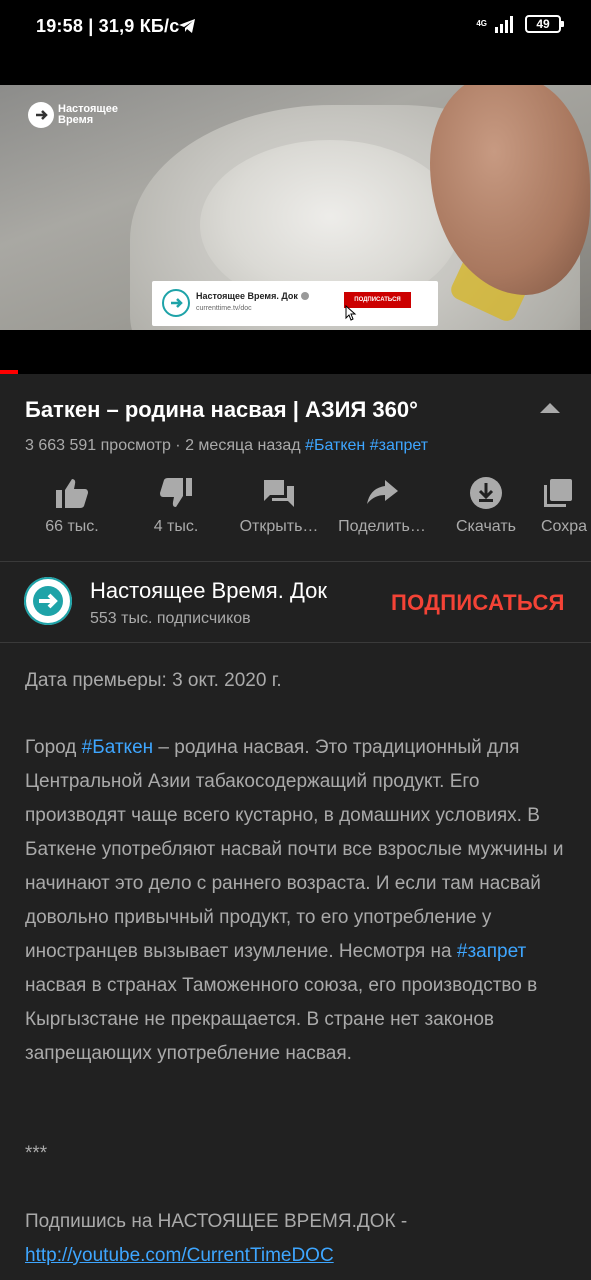  What do you see at coordinates (504, 24) in the screenshot?
I see `signal-icon` at bounding box center [504, 24].